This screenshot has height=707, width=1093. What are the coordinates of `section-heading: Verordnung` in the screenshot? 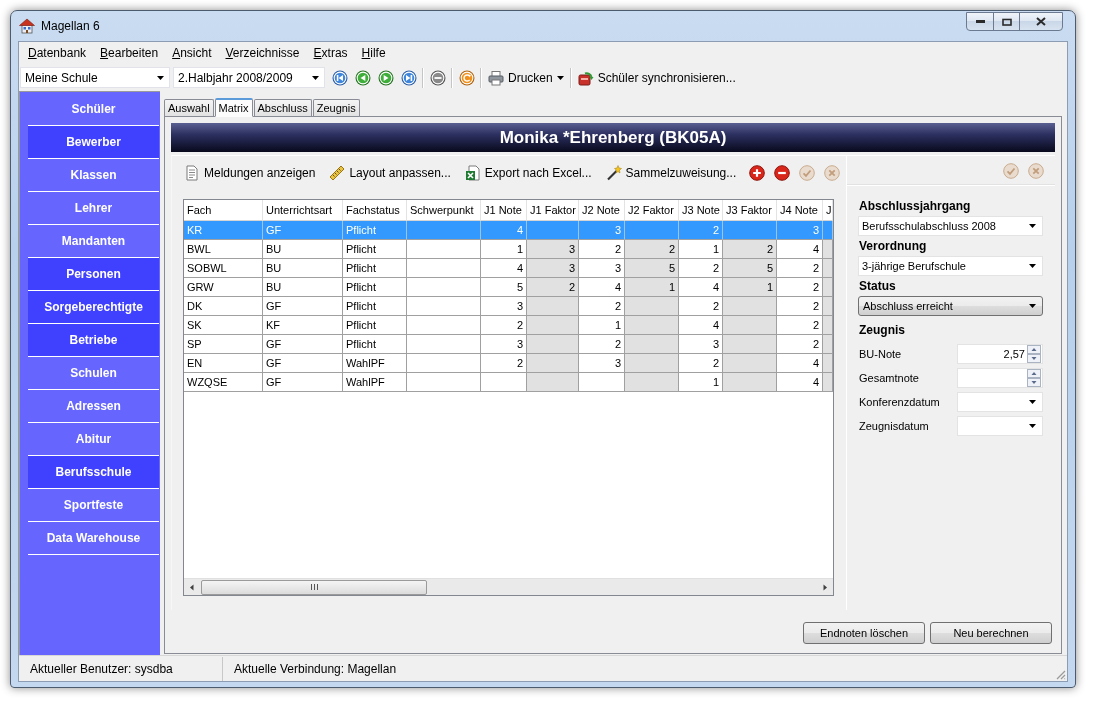 It's located at (893, 246).